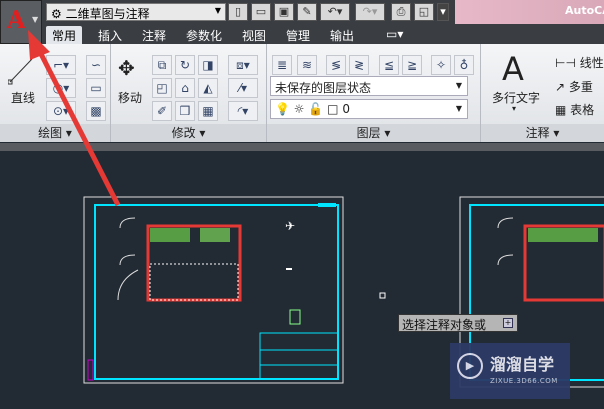 Image resolution: width=604 pixels, height=409 pixels. I want to click on command-tooltip: 选择注释对象或 +, so click(458, 323).